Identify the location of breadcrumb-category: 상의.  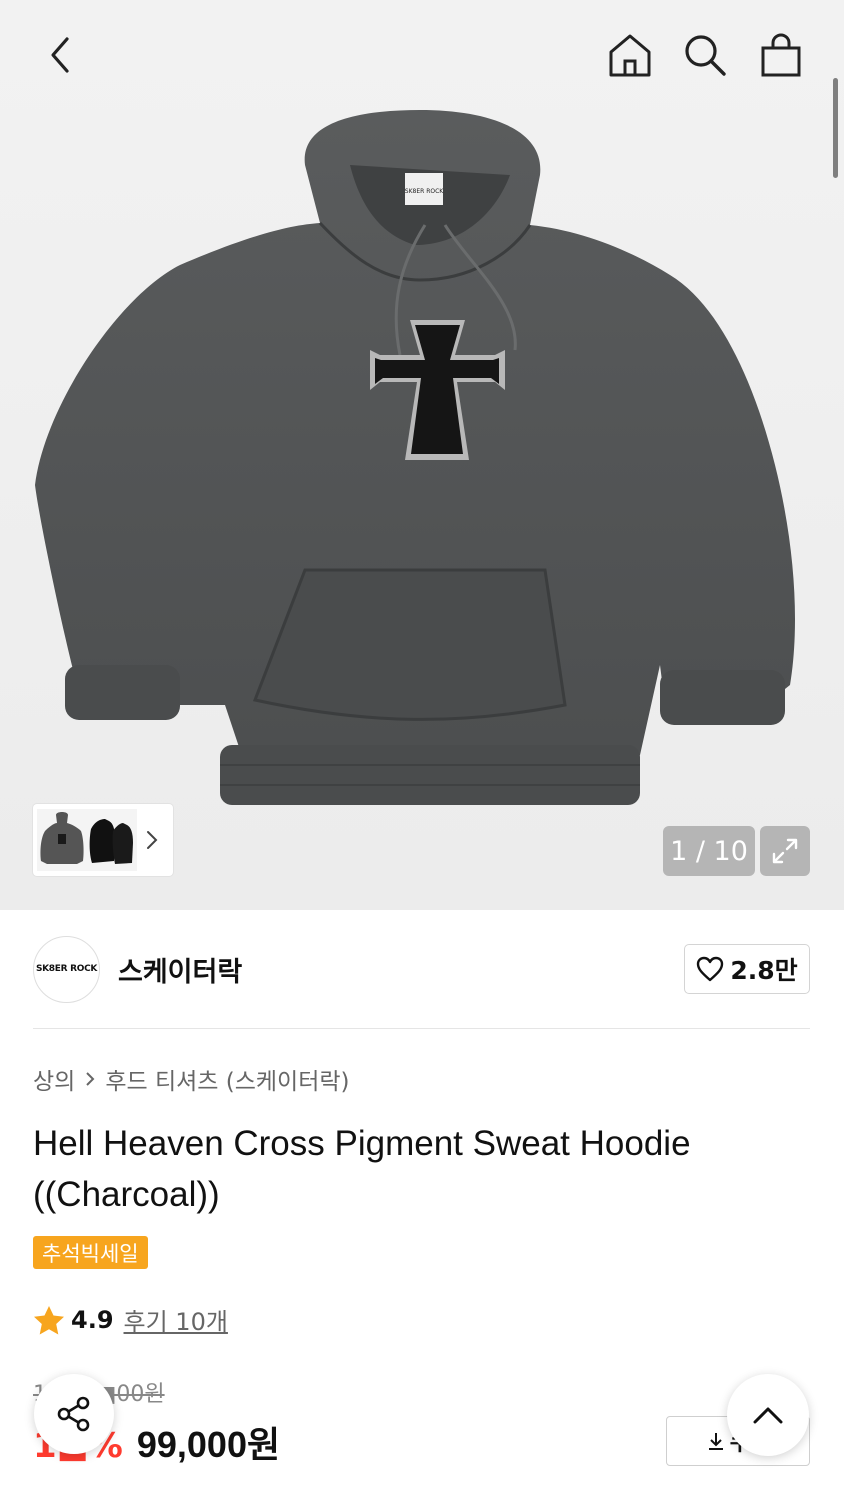
(54, 1079).